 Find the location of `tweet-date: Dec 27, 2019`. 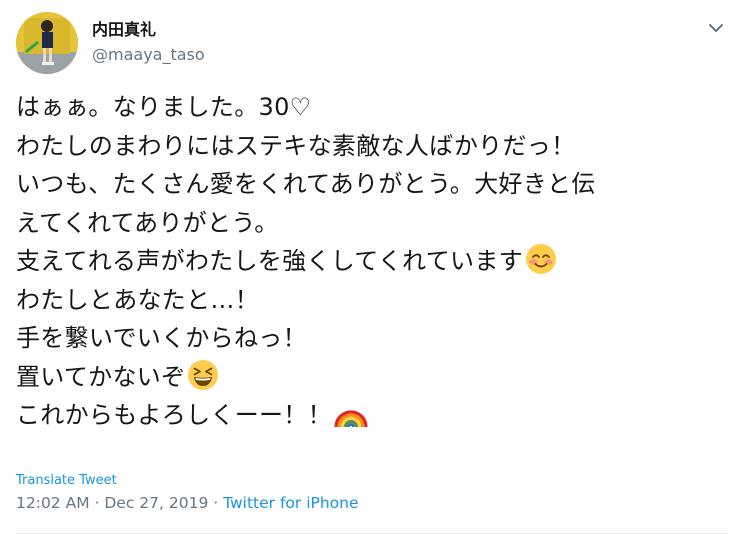

tweet-date: Dec 27, 2019 is located at coordinates (156, 503).